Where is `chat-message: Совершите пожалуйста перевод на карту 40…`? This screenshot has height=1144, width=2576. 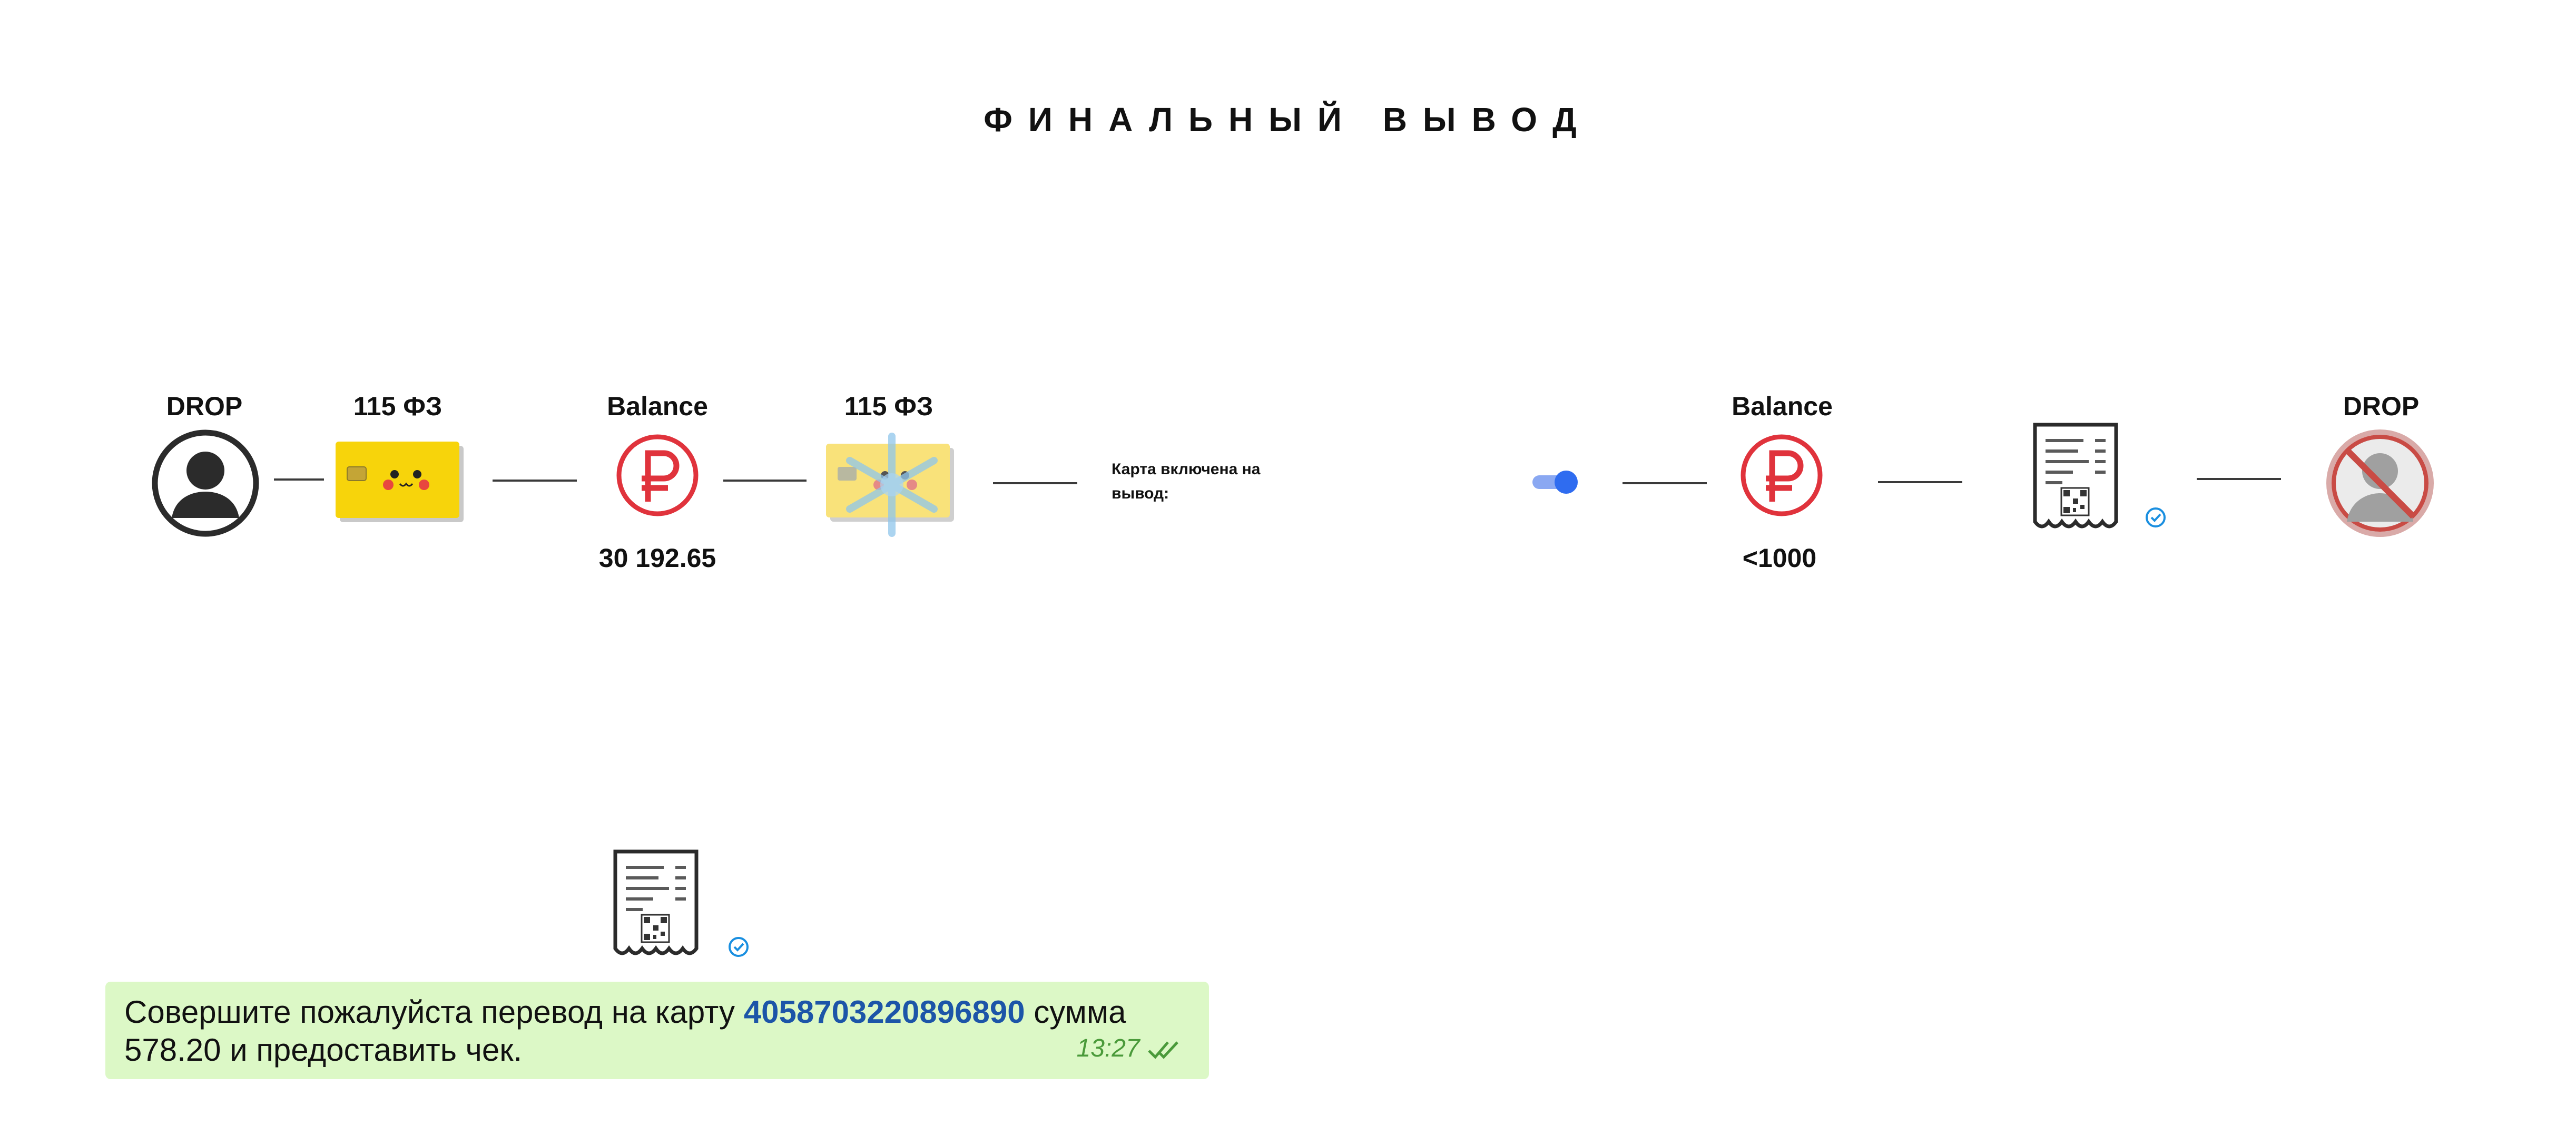
chat-message: Совершите пожалуйста перевод на карту 40… is located at coordinates (657, 1030).